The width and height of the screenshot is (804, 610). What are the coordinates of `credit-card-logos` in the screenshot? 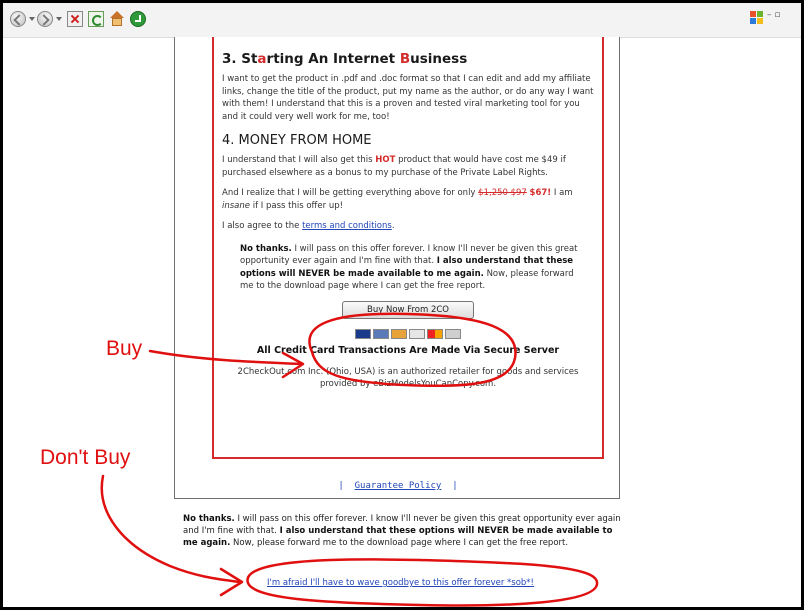 It's located at (408, 333).